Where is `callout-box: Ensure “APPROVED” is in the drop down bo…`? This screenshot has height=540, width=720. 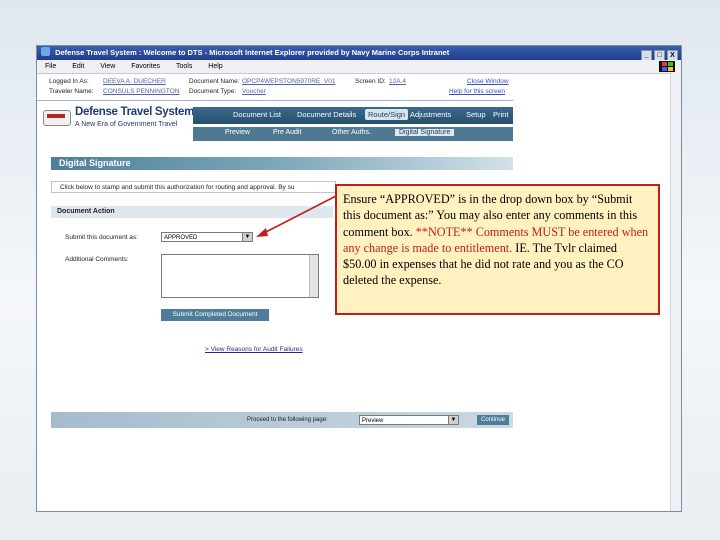
callout-box: Ensure “APPROVED” is in the drop down bo… is located at coordinates (497, 249).